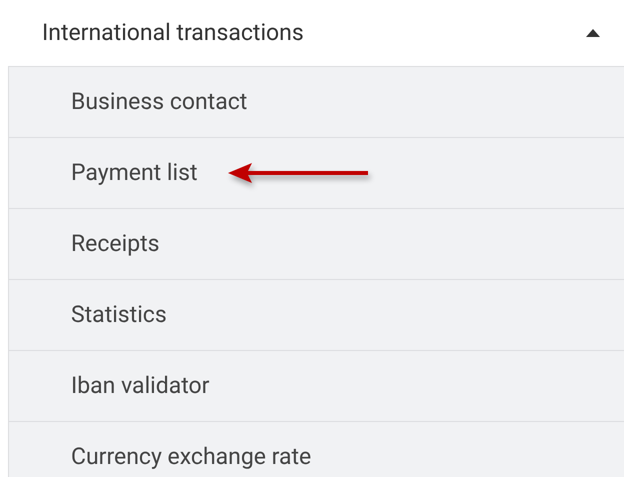 This screenshot has height=477, width=624. What do you see at coordinates (140, 386) in the screenshot?
I see `submenu-item: Iban validator` at bounding box center [140, 386].